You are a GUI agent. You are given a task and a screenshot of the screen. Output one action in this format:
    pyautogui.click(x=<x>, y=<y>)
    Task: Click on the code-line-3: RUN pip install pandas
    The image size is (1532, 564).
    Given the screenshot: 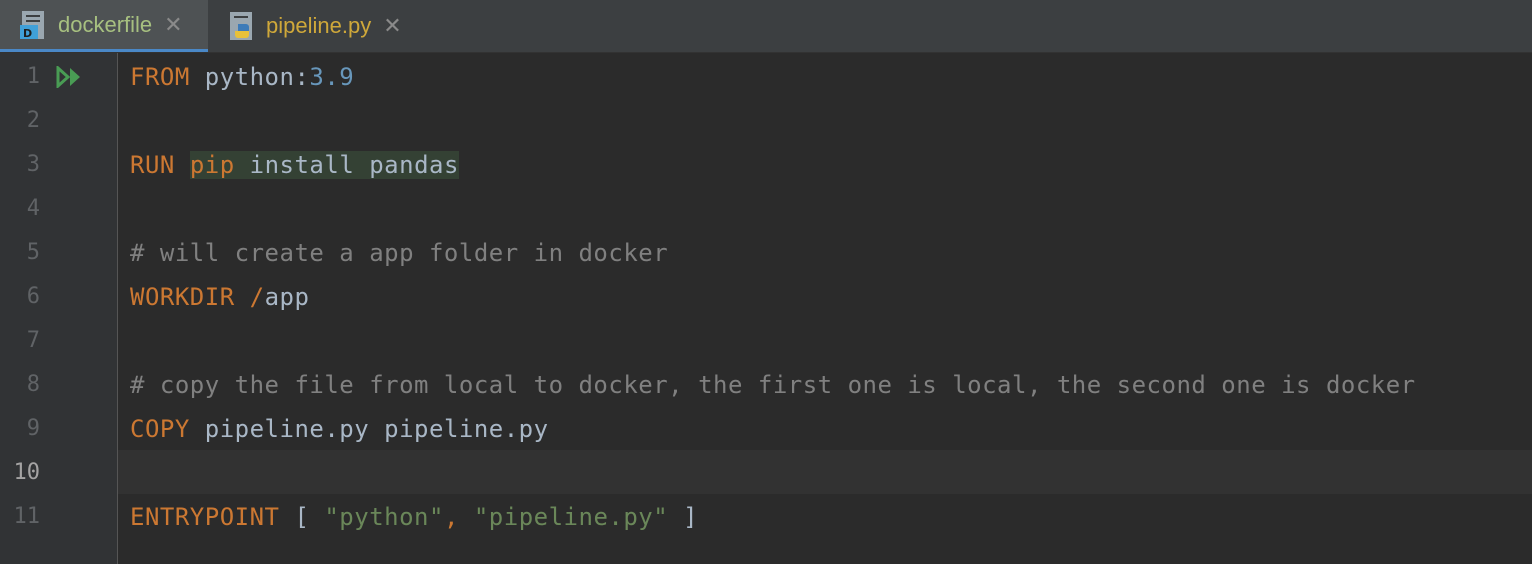 What is the action you would take?
    pyautogui.click(x=294, y=165)
    